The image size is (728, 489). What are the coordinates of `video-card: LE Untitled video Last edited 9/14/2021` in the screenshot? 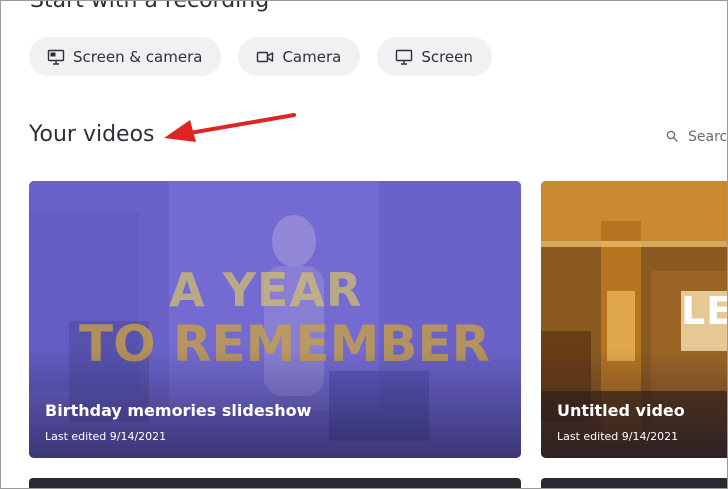 It's located at (634, 319).